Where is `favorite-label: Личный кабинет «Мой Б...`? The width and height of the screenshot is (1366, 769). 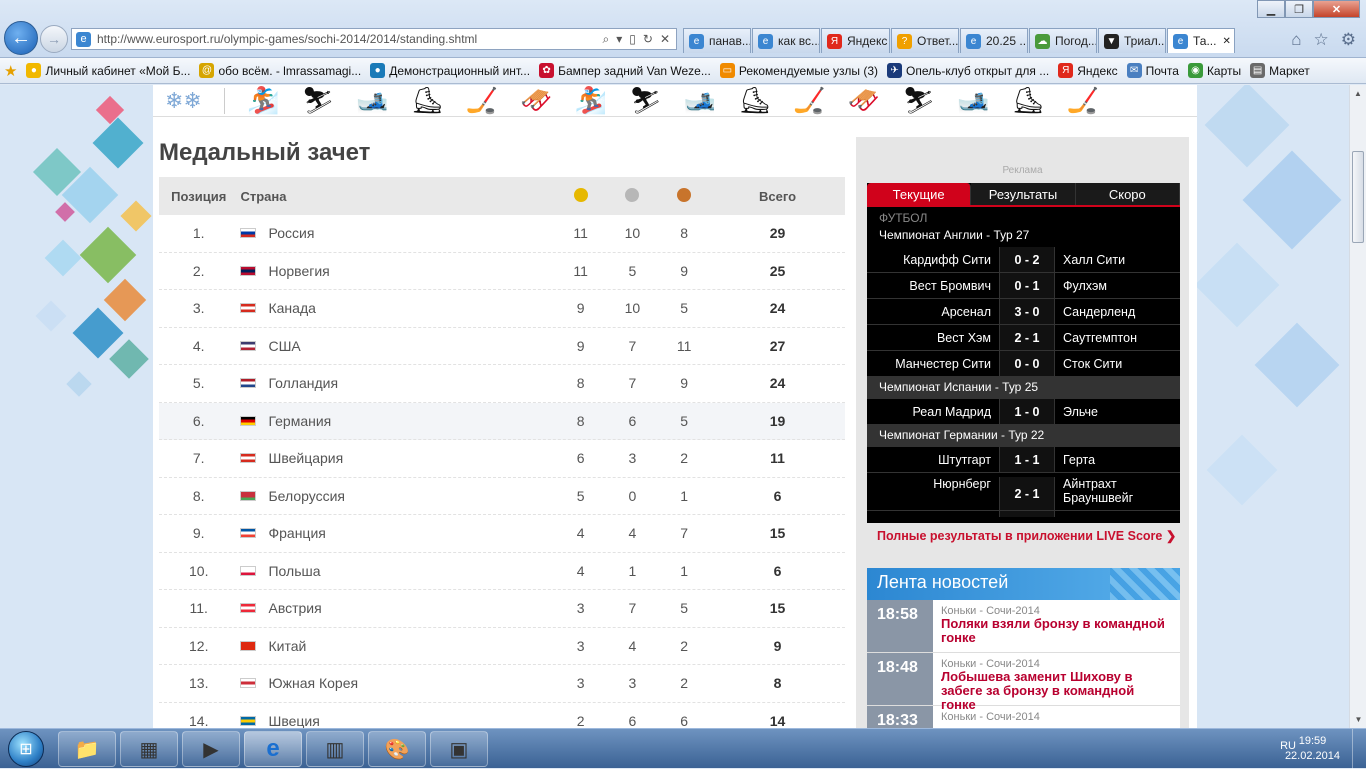 favorite-label: Личный кабинет «Мой Б... is located at coordinates (117, 71).